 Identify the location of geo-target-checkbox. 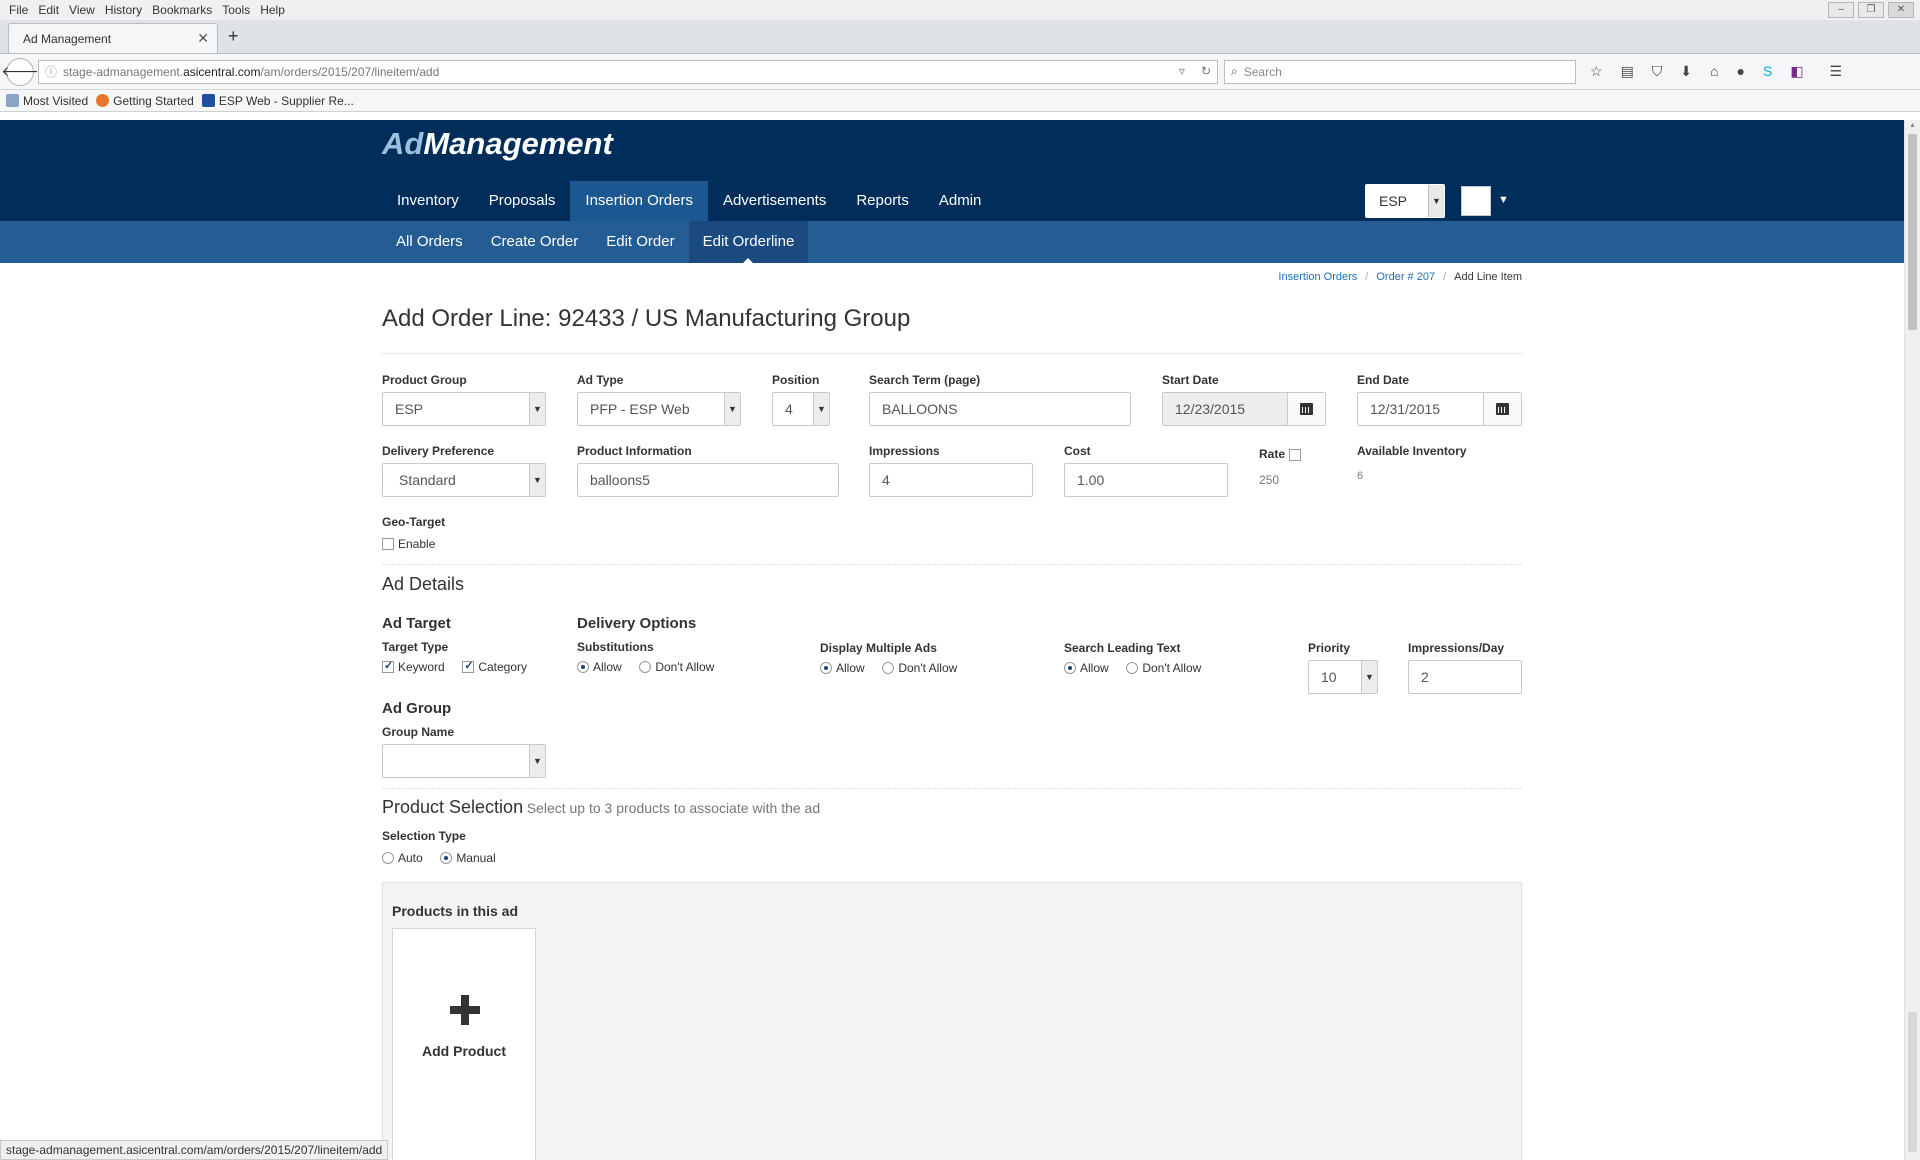
(388, 543).